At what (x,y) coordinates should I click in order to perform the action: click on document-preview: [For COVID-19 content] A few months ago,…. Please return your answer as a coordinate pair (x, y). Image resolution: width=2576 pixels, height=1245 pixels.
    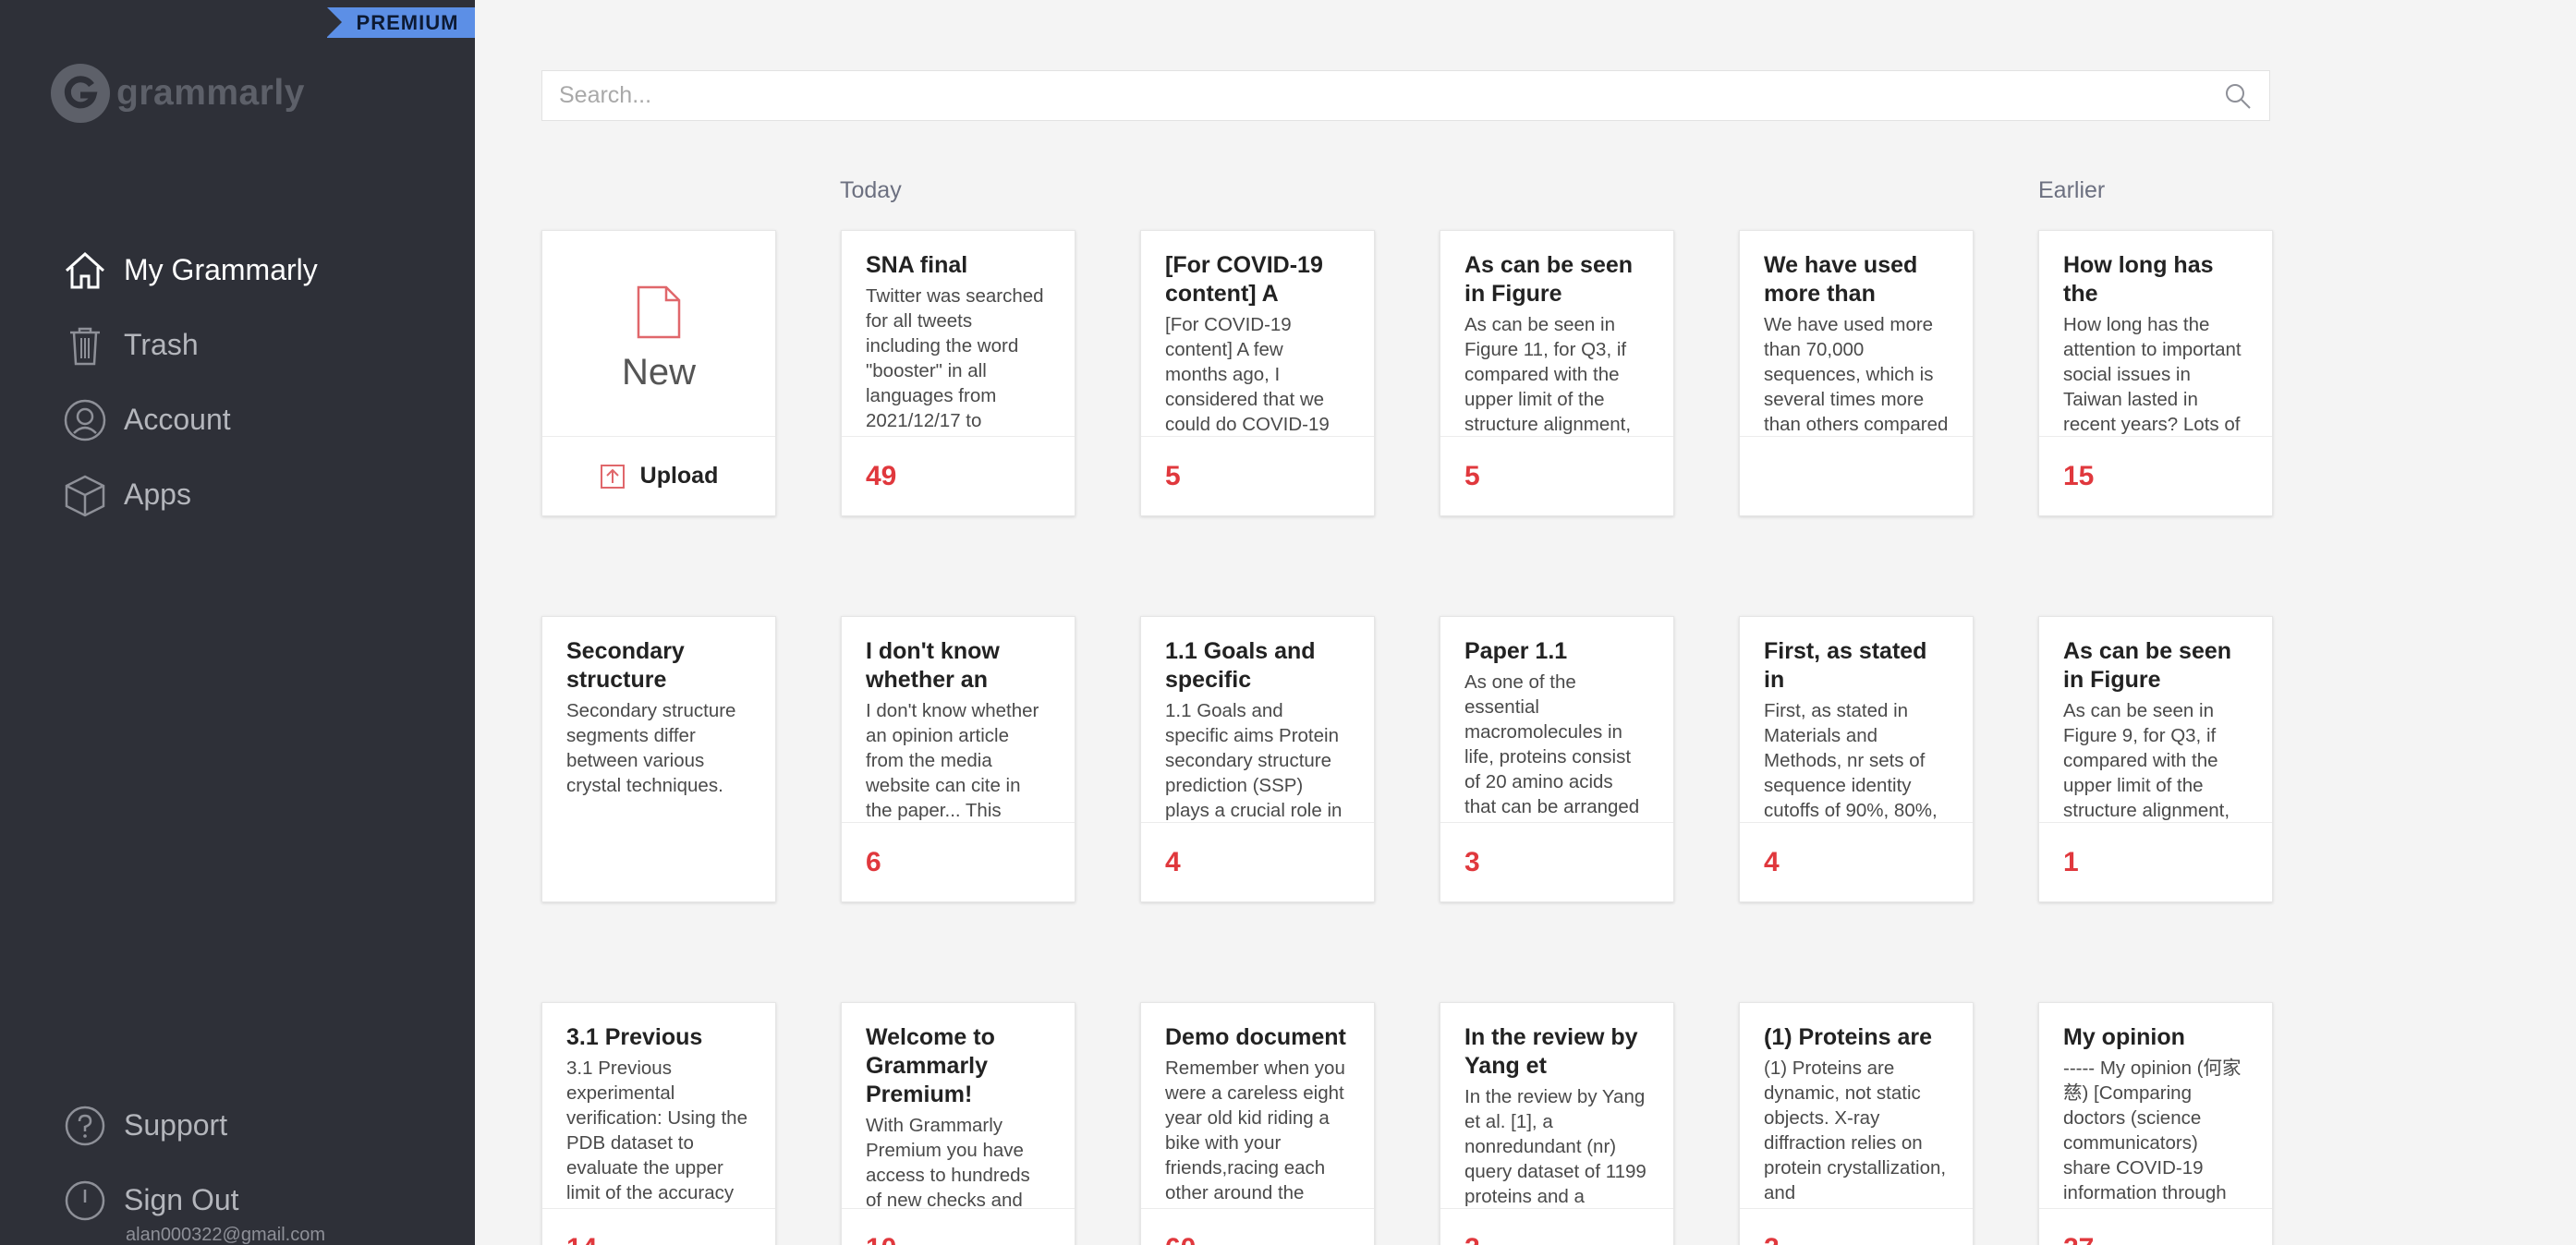
    Looking at the image, I should click on (1247, 374).